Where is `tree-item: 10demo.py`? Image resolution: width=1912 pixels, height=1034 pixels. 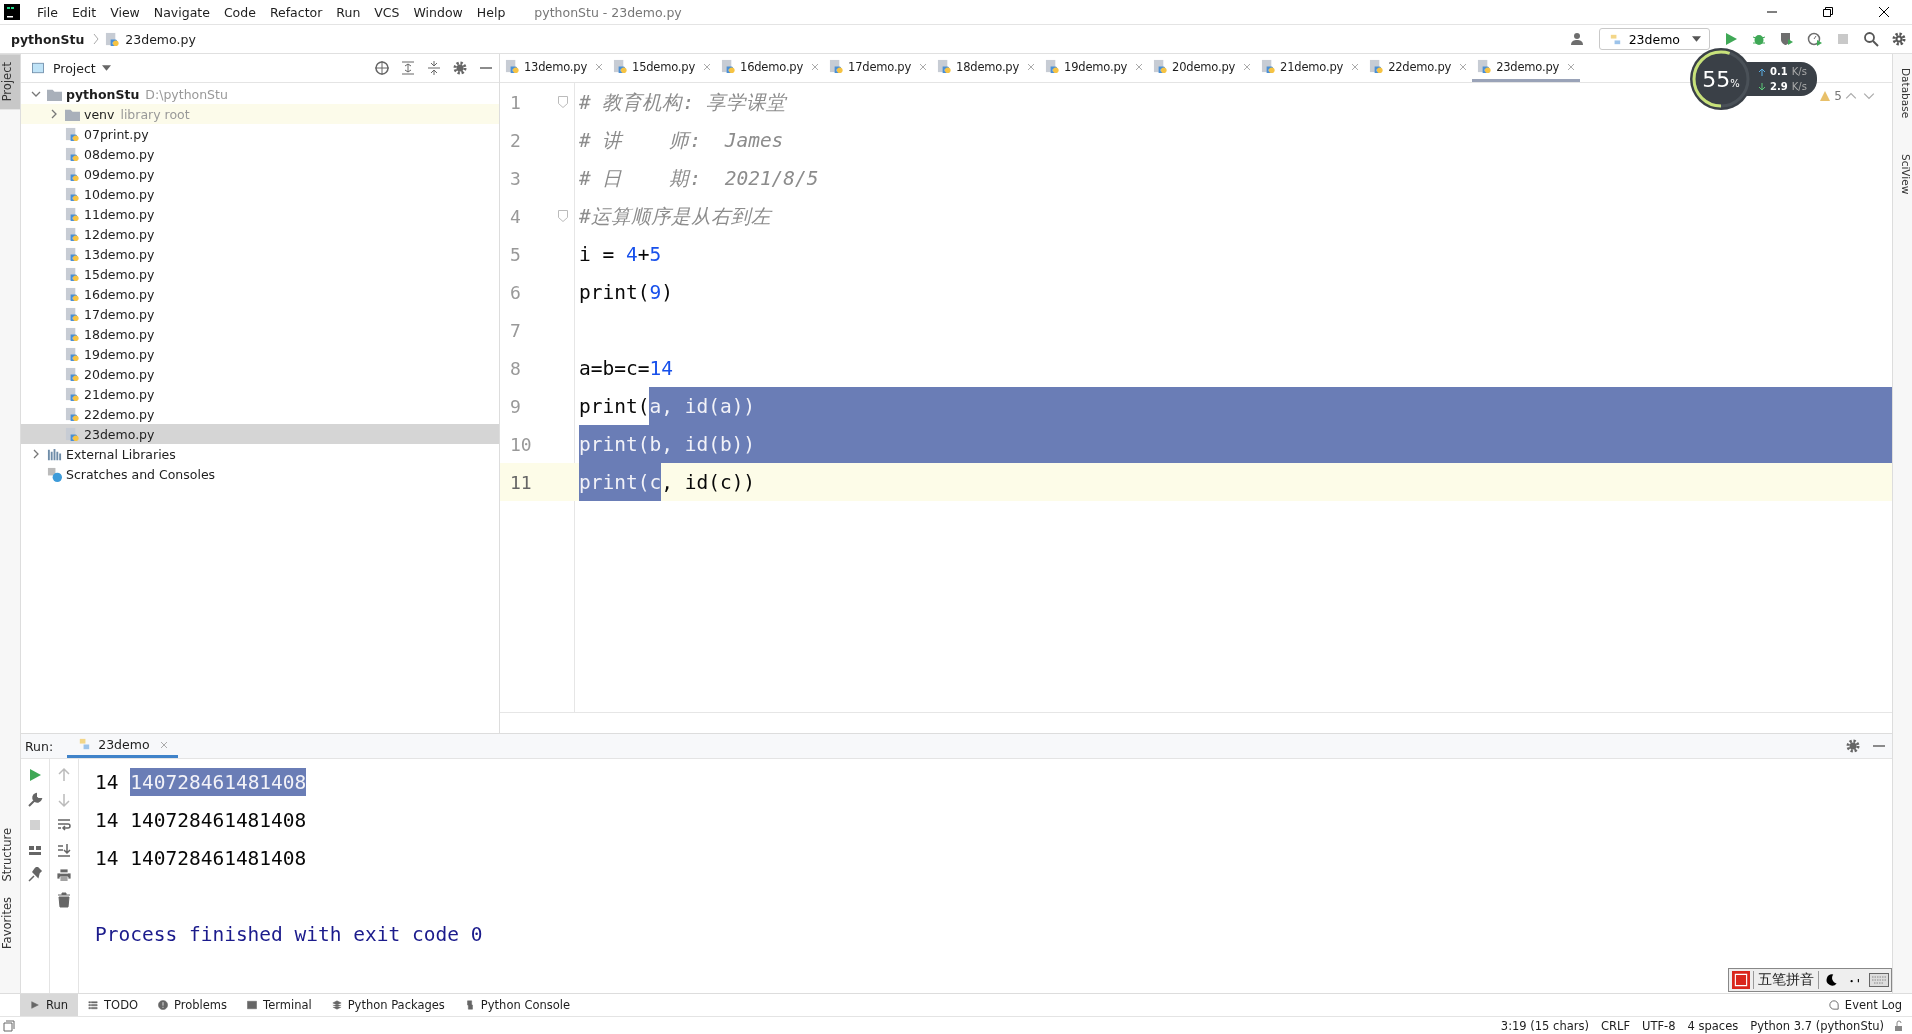 tree-item: 10demo.py is located at coordinates (260, 194).